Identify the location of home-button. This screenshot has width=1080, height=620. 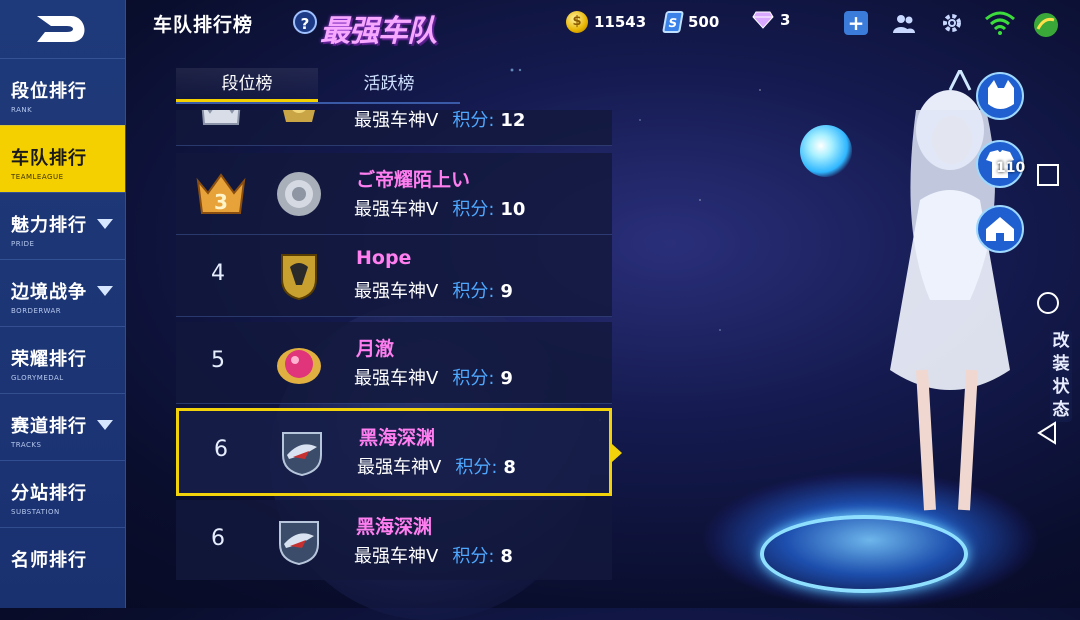
(1000, 229).